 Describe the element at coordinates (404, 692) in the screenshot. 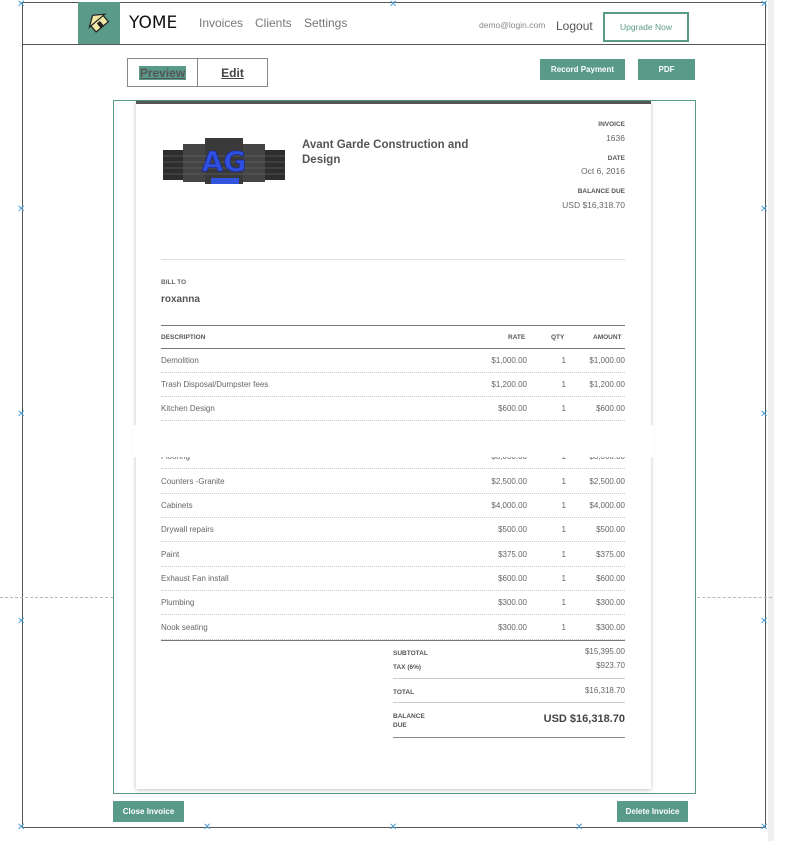

I see `total-label: TOTAL` at that location.